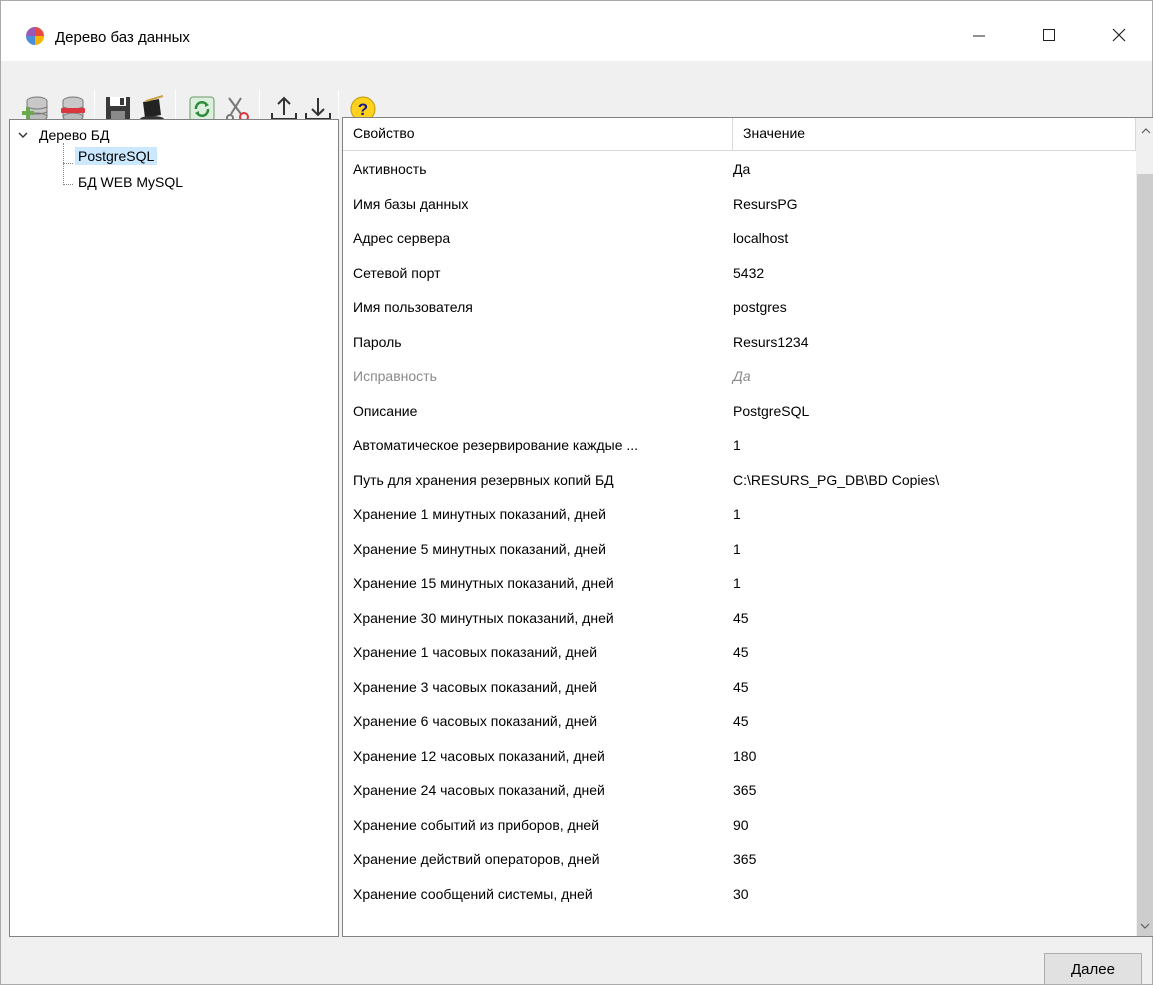  What do you see at coordinates (475, 652) in the screenshot?
I see `property-name: Хранение 1 часовых показаний, дней` at bounding box center [475, 652].